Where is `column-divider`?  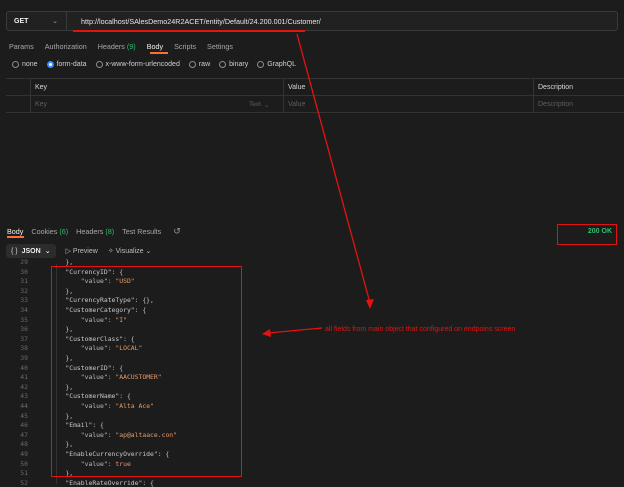 column-divider is located at coordinates (283, 96).